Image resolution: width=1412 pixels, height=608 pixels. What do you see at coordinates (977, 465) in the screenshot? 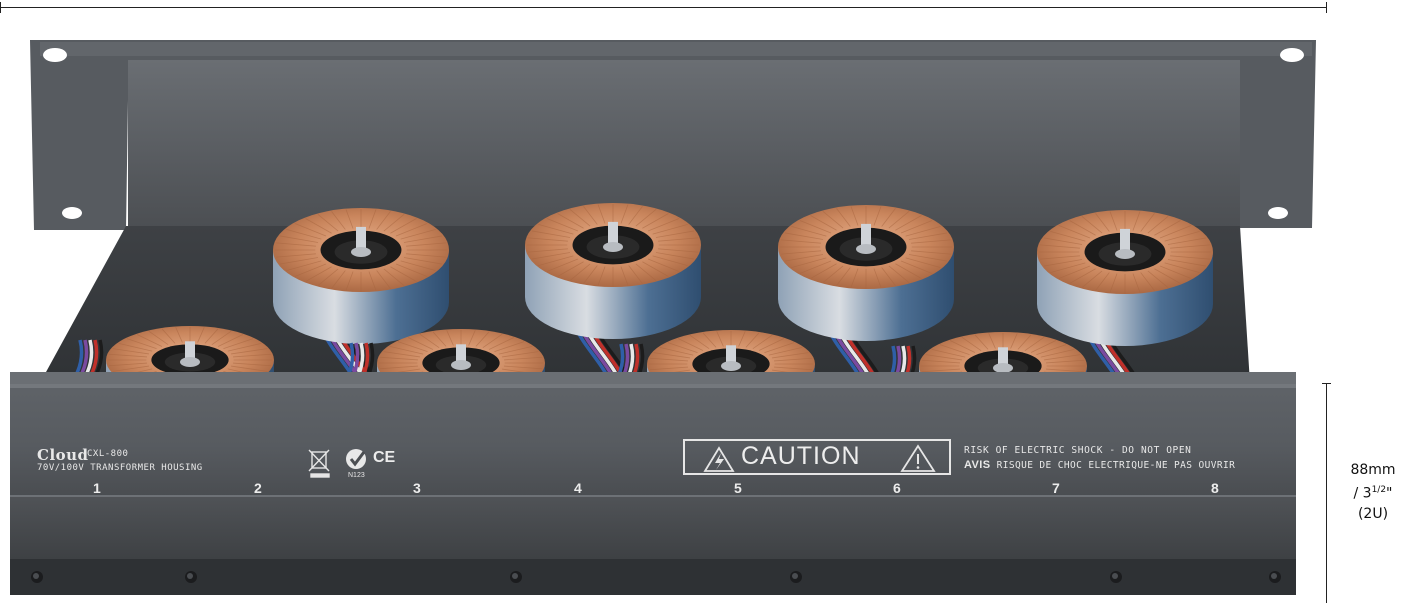
I see `warning-french-lead: AVIS` at bounding box center [977, 465].